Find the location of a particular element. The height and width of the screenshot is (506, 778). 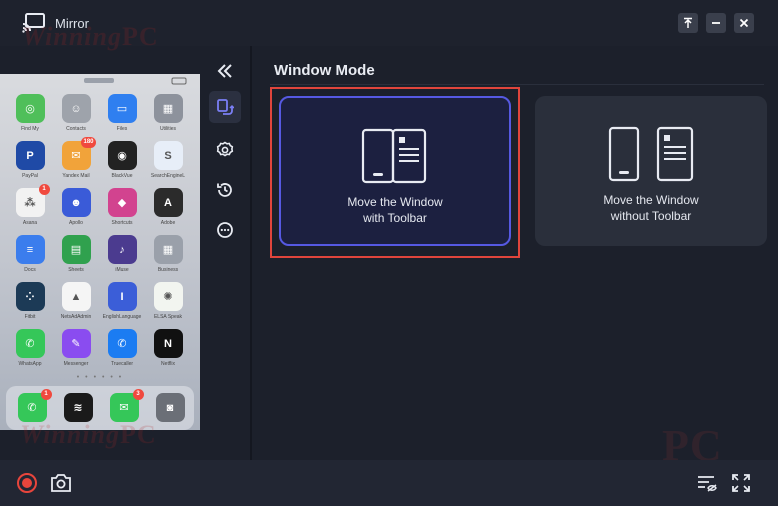

page-title: Window Mode is located at coordinates (324, 70).